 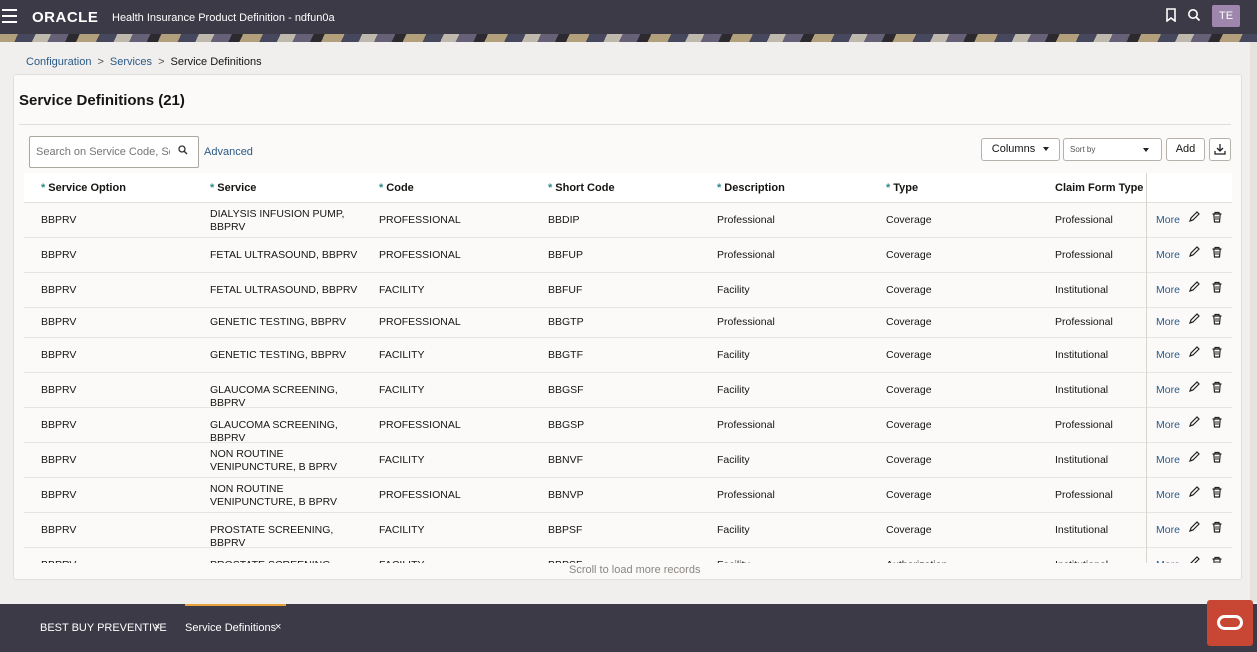 I want to click on oracle-assistant-button, so click(x=1230, y=623).